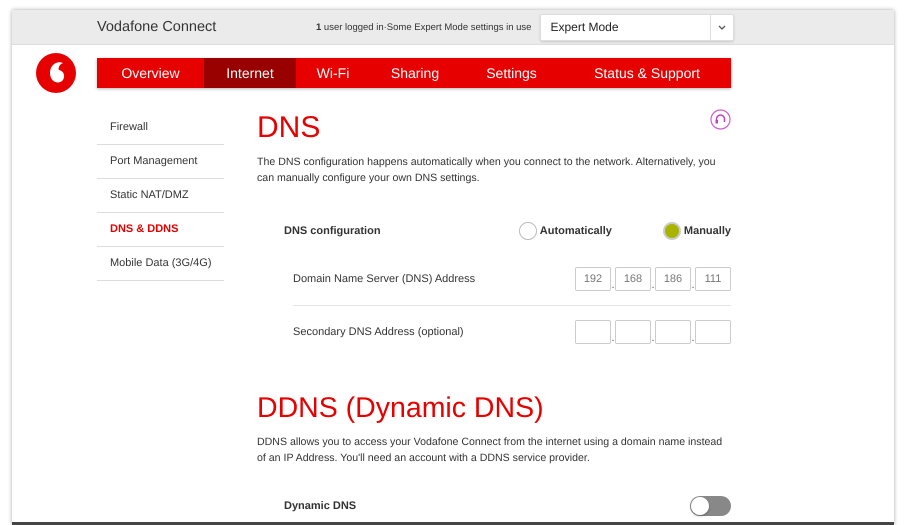 The height and width of the screenshot is (525, 904). What do you see at coordinates (333, 231) in the screenshot?
I see `setting-label: DNS configuration` at bounding box center [333, 231].